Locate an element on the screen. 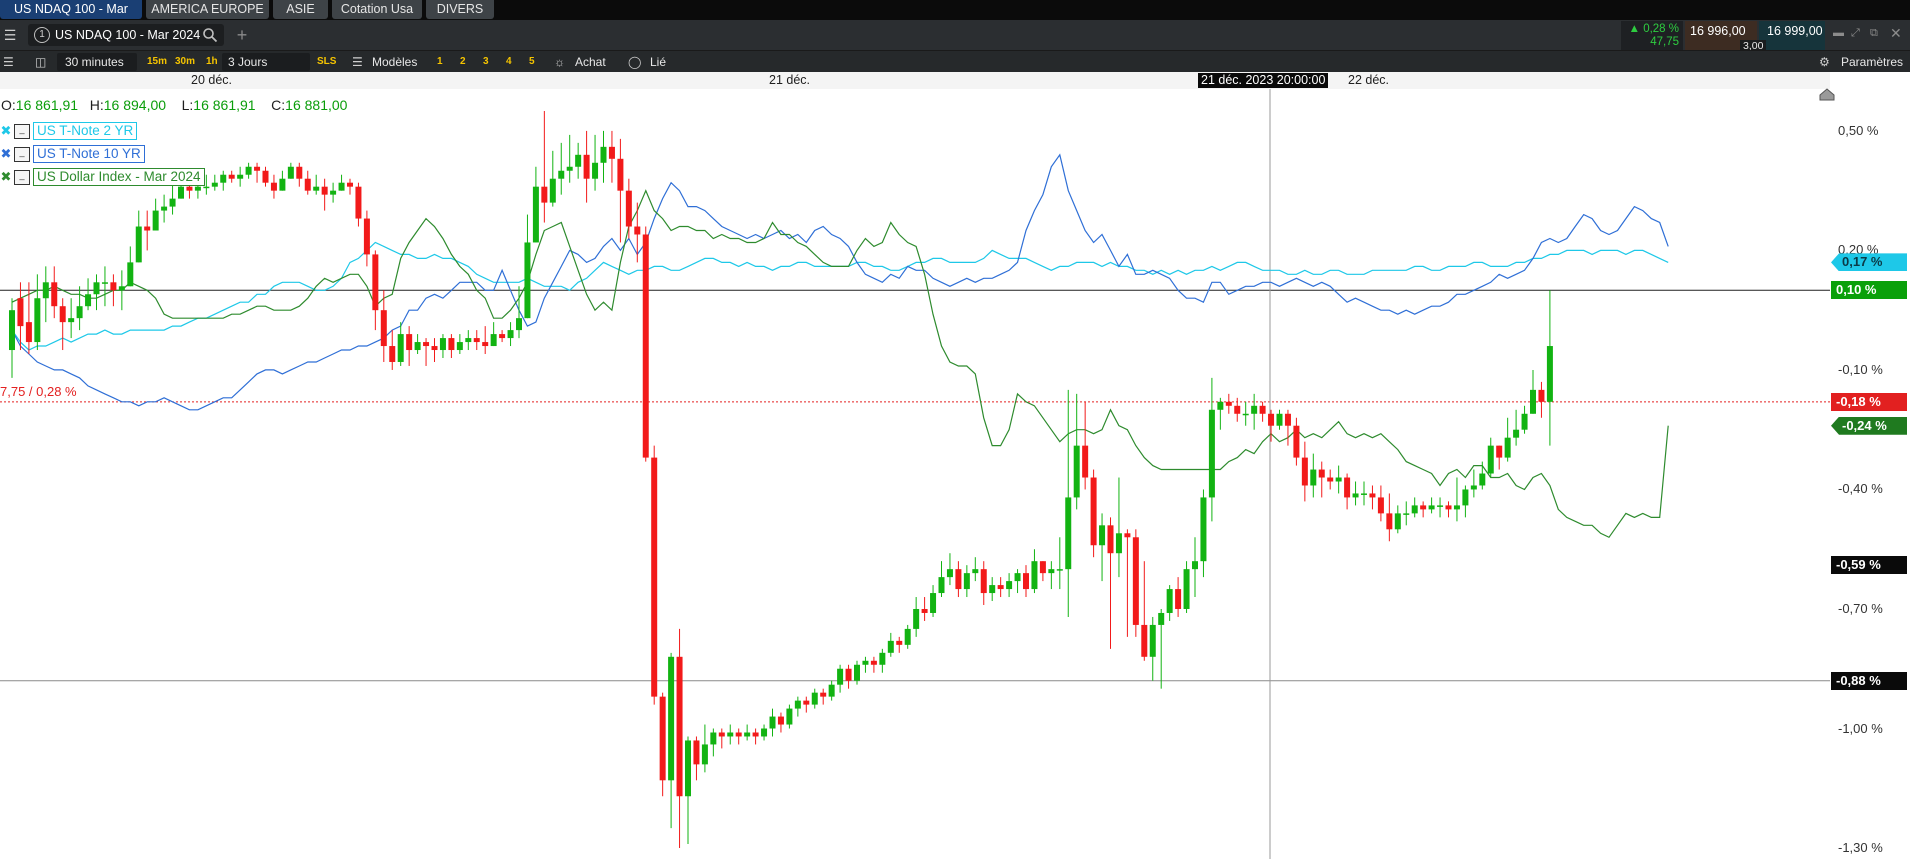 The image size is (1910, 859). slot-4: 4 is located at coordinates (509, 62).